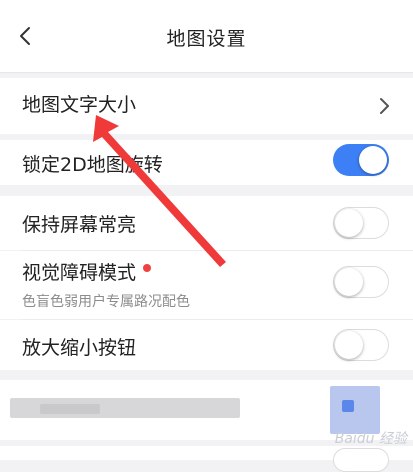  Describe the element at coordinates (79, 348) in the screenshot. I see `setting-label: 放大缩小按钮` at that location.